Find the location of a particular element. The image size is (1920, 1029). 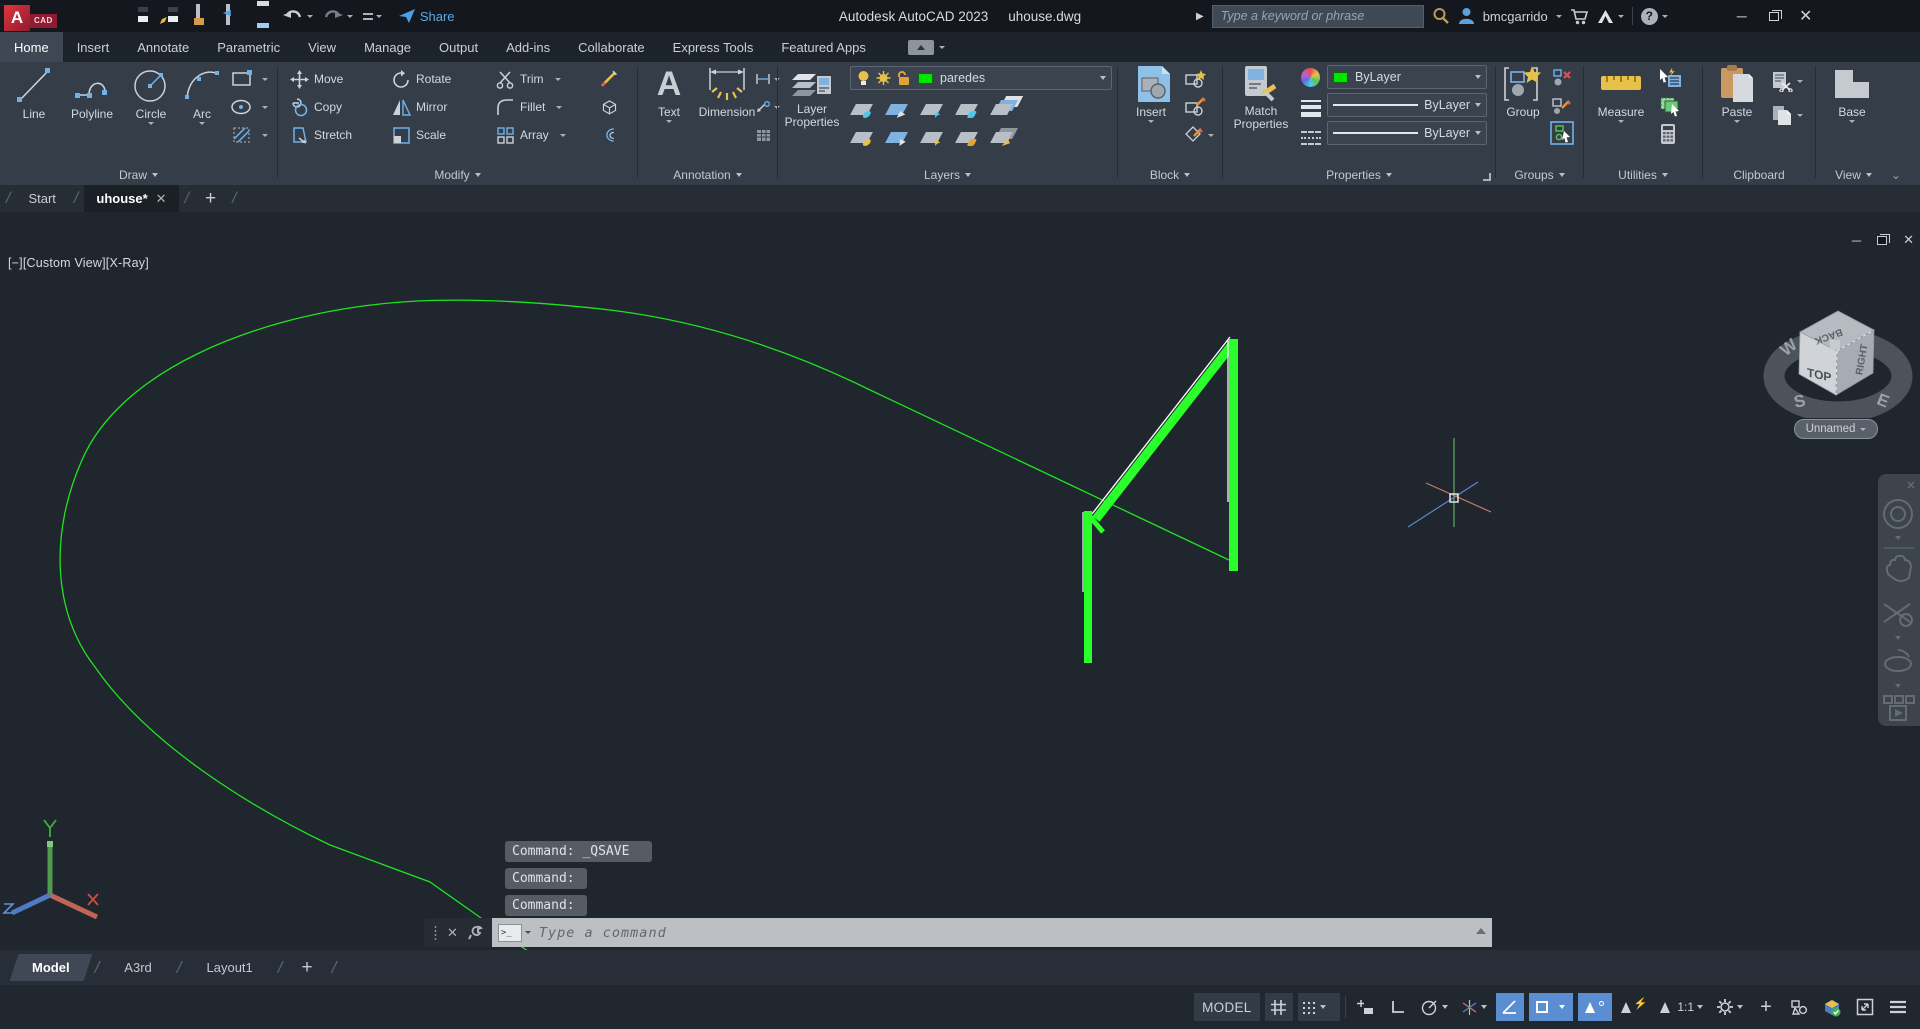

block-panel-label: Block is located at coordinates (1170, 175).